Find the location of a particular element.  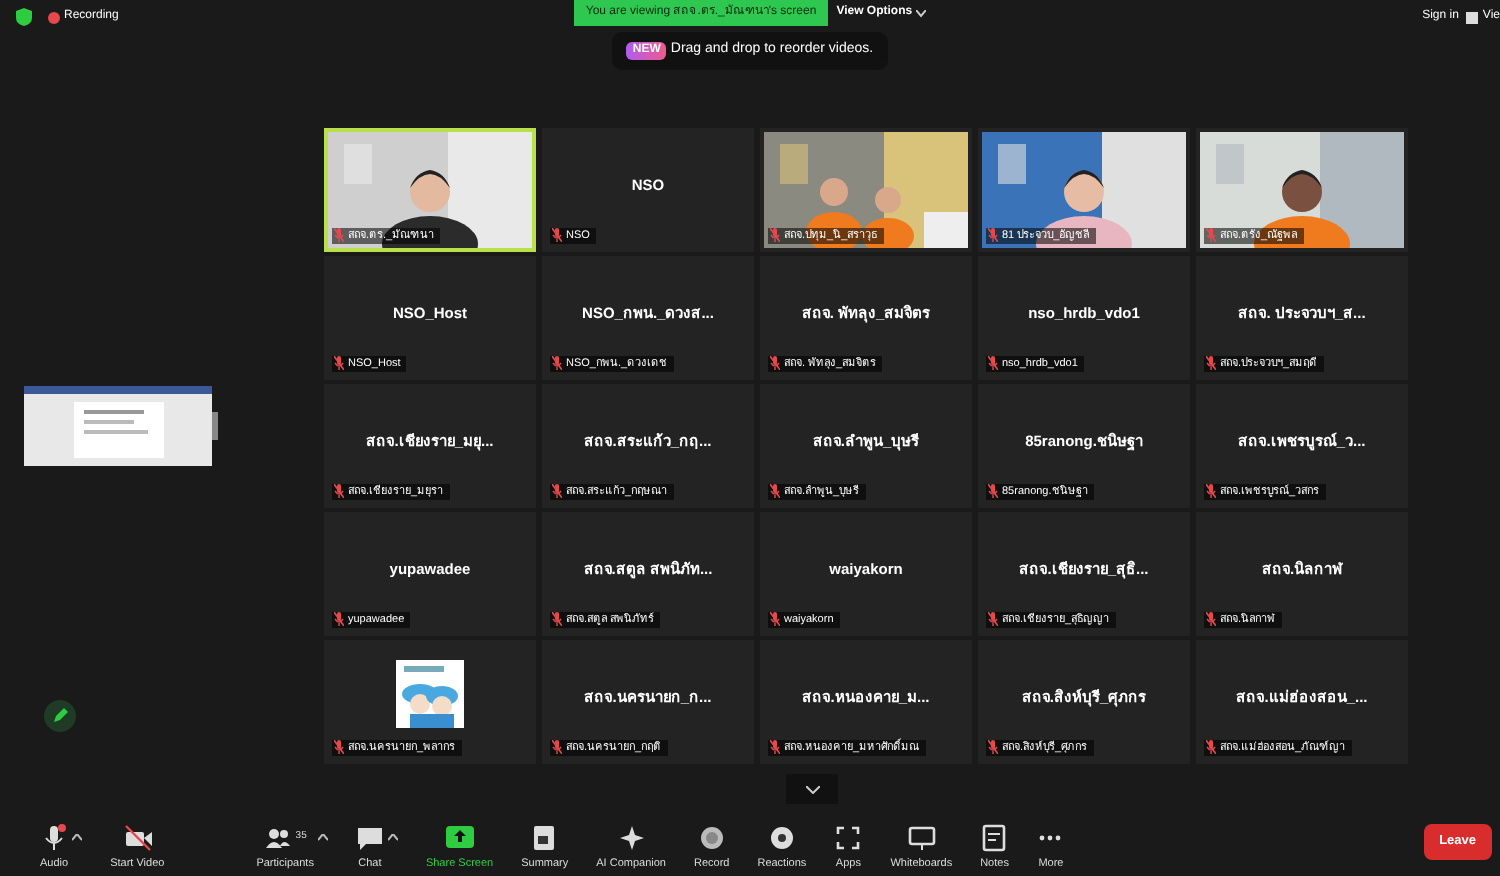

document-icon is located at coordinates (544, 837).